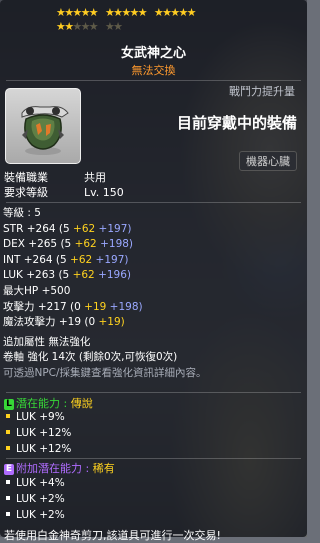 The width and height of the screenshot is (320, 543). I want to click on stat-attack: 攻擊力 +217 (0 +19 +198), so click(73, 306).